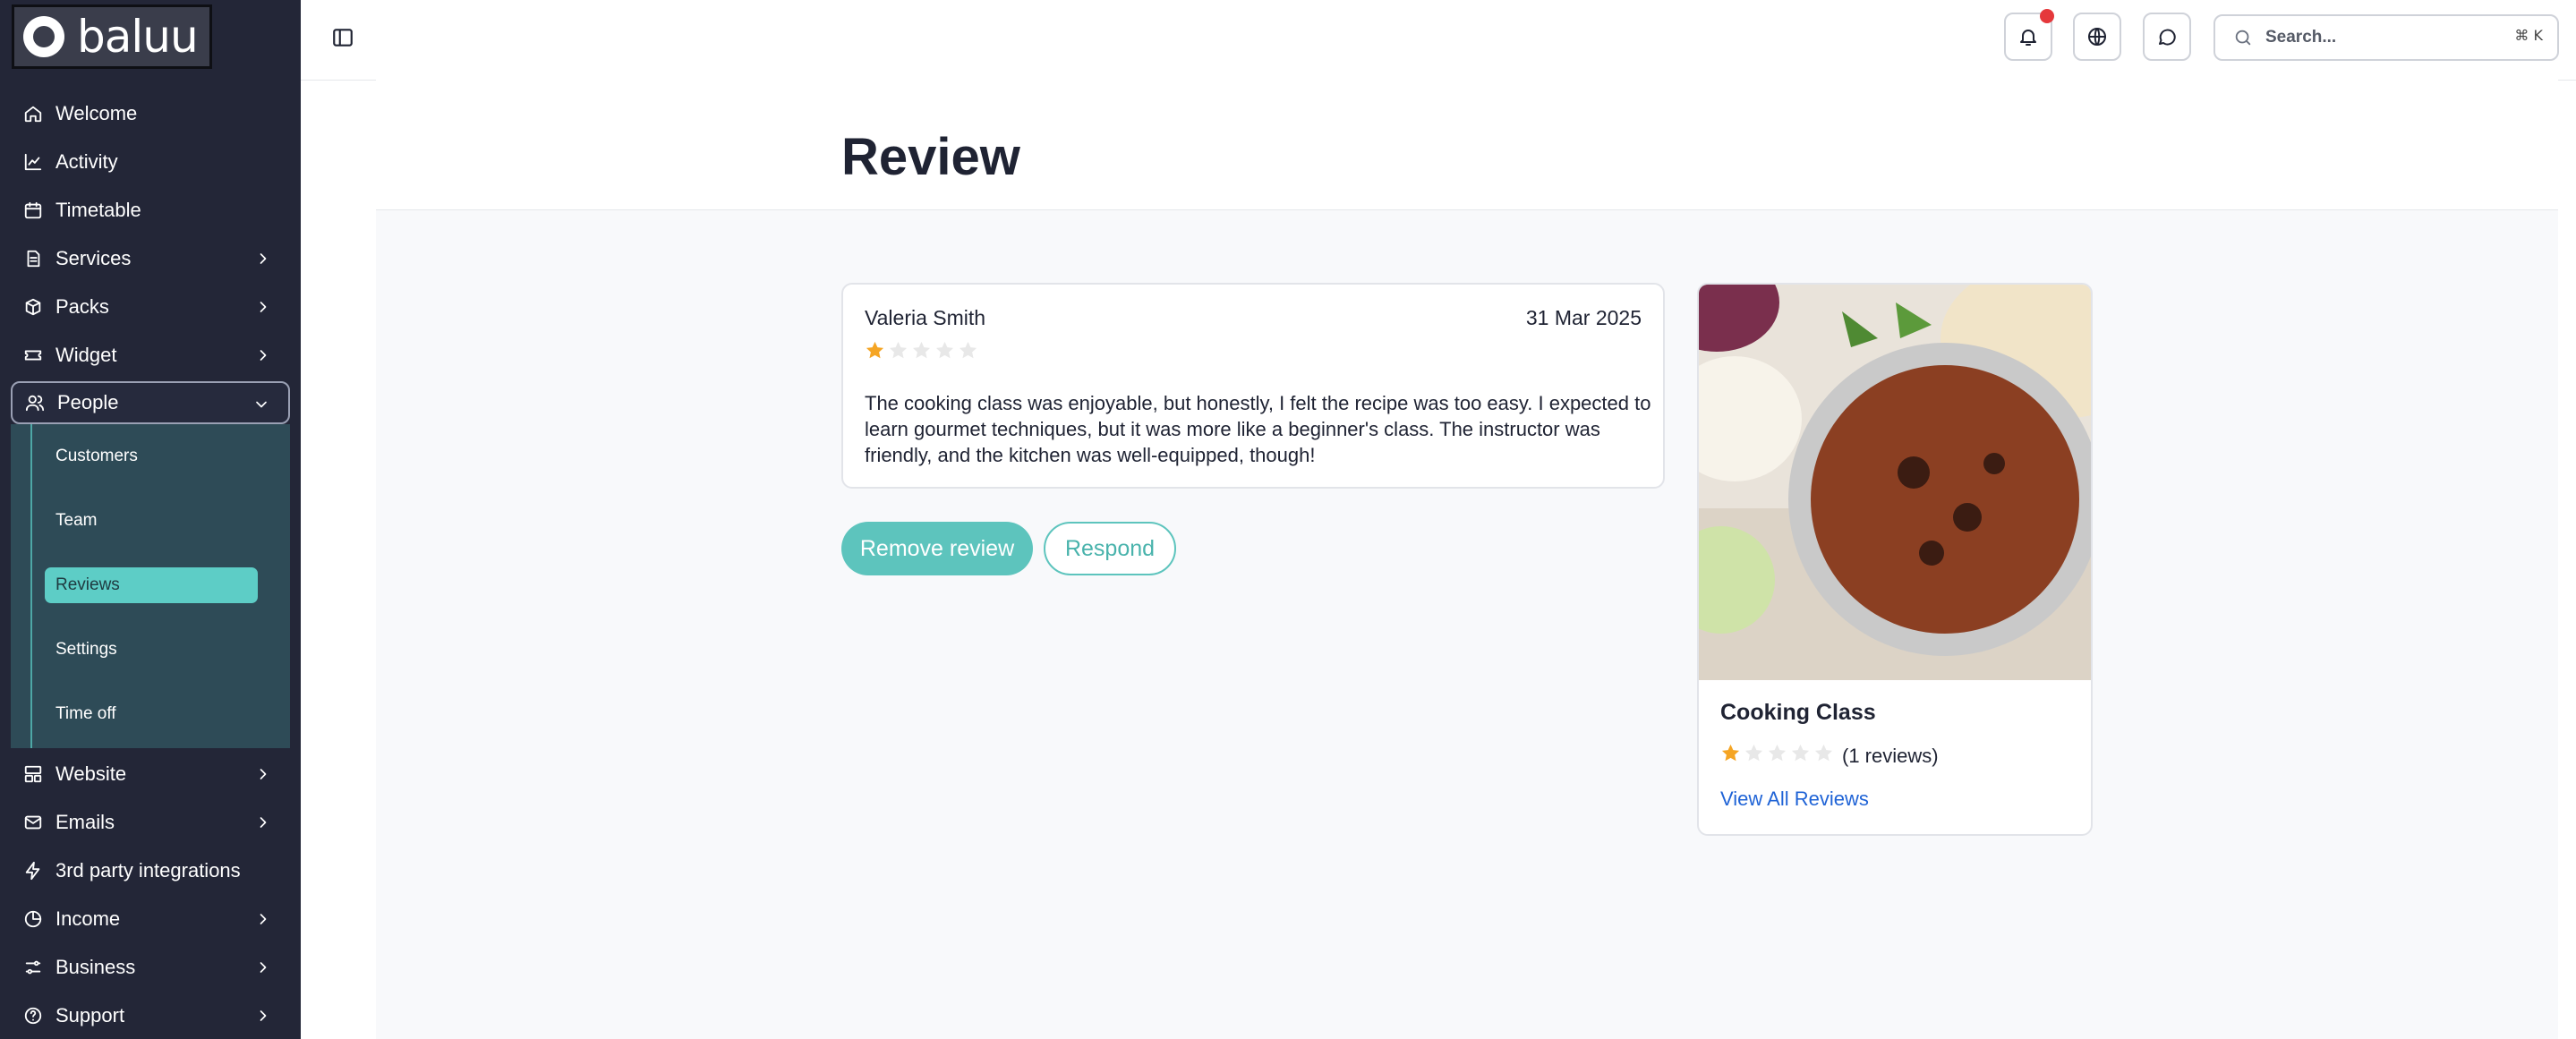  I want to click on sidebar-item-label: Activity, so click(86, 161).